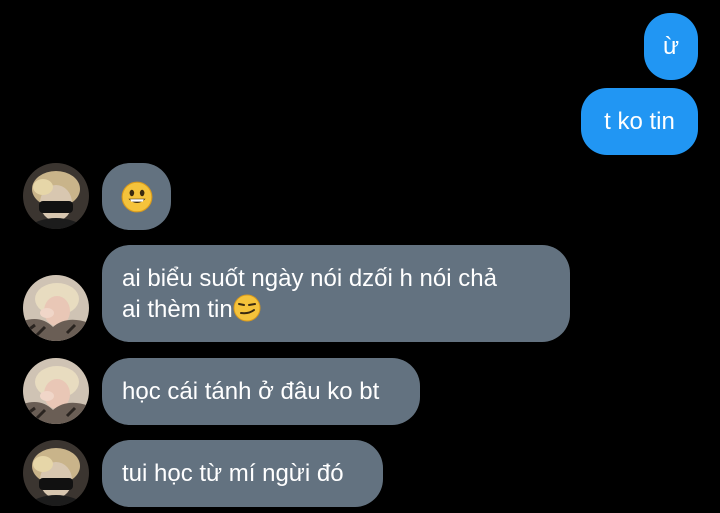 The width and height of the screenshot is (720, 513). I want to click on message-bubble-received: học cái tánh ở đâu ko bt, so click(261, 391).